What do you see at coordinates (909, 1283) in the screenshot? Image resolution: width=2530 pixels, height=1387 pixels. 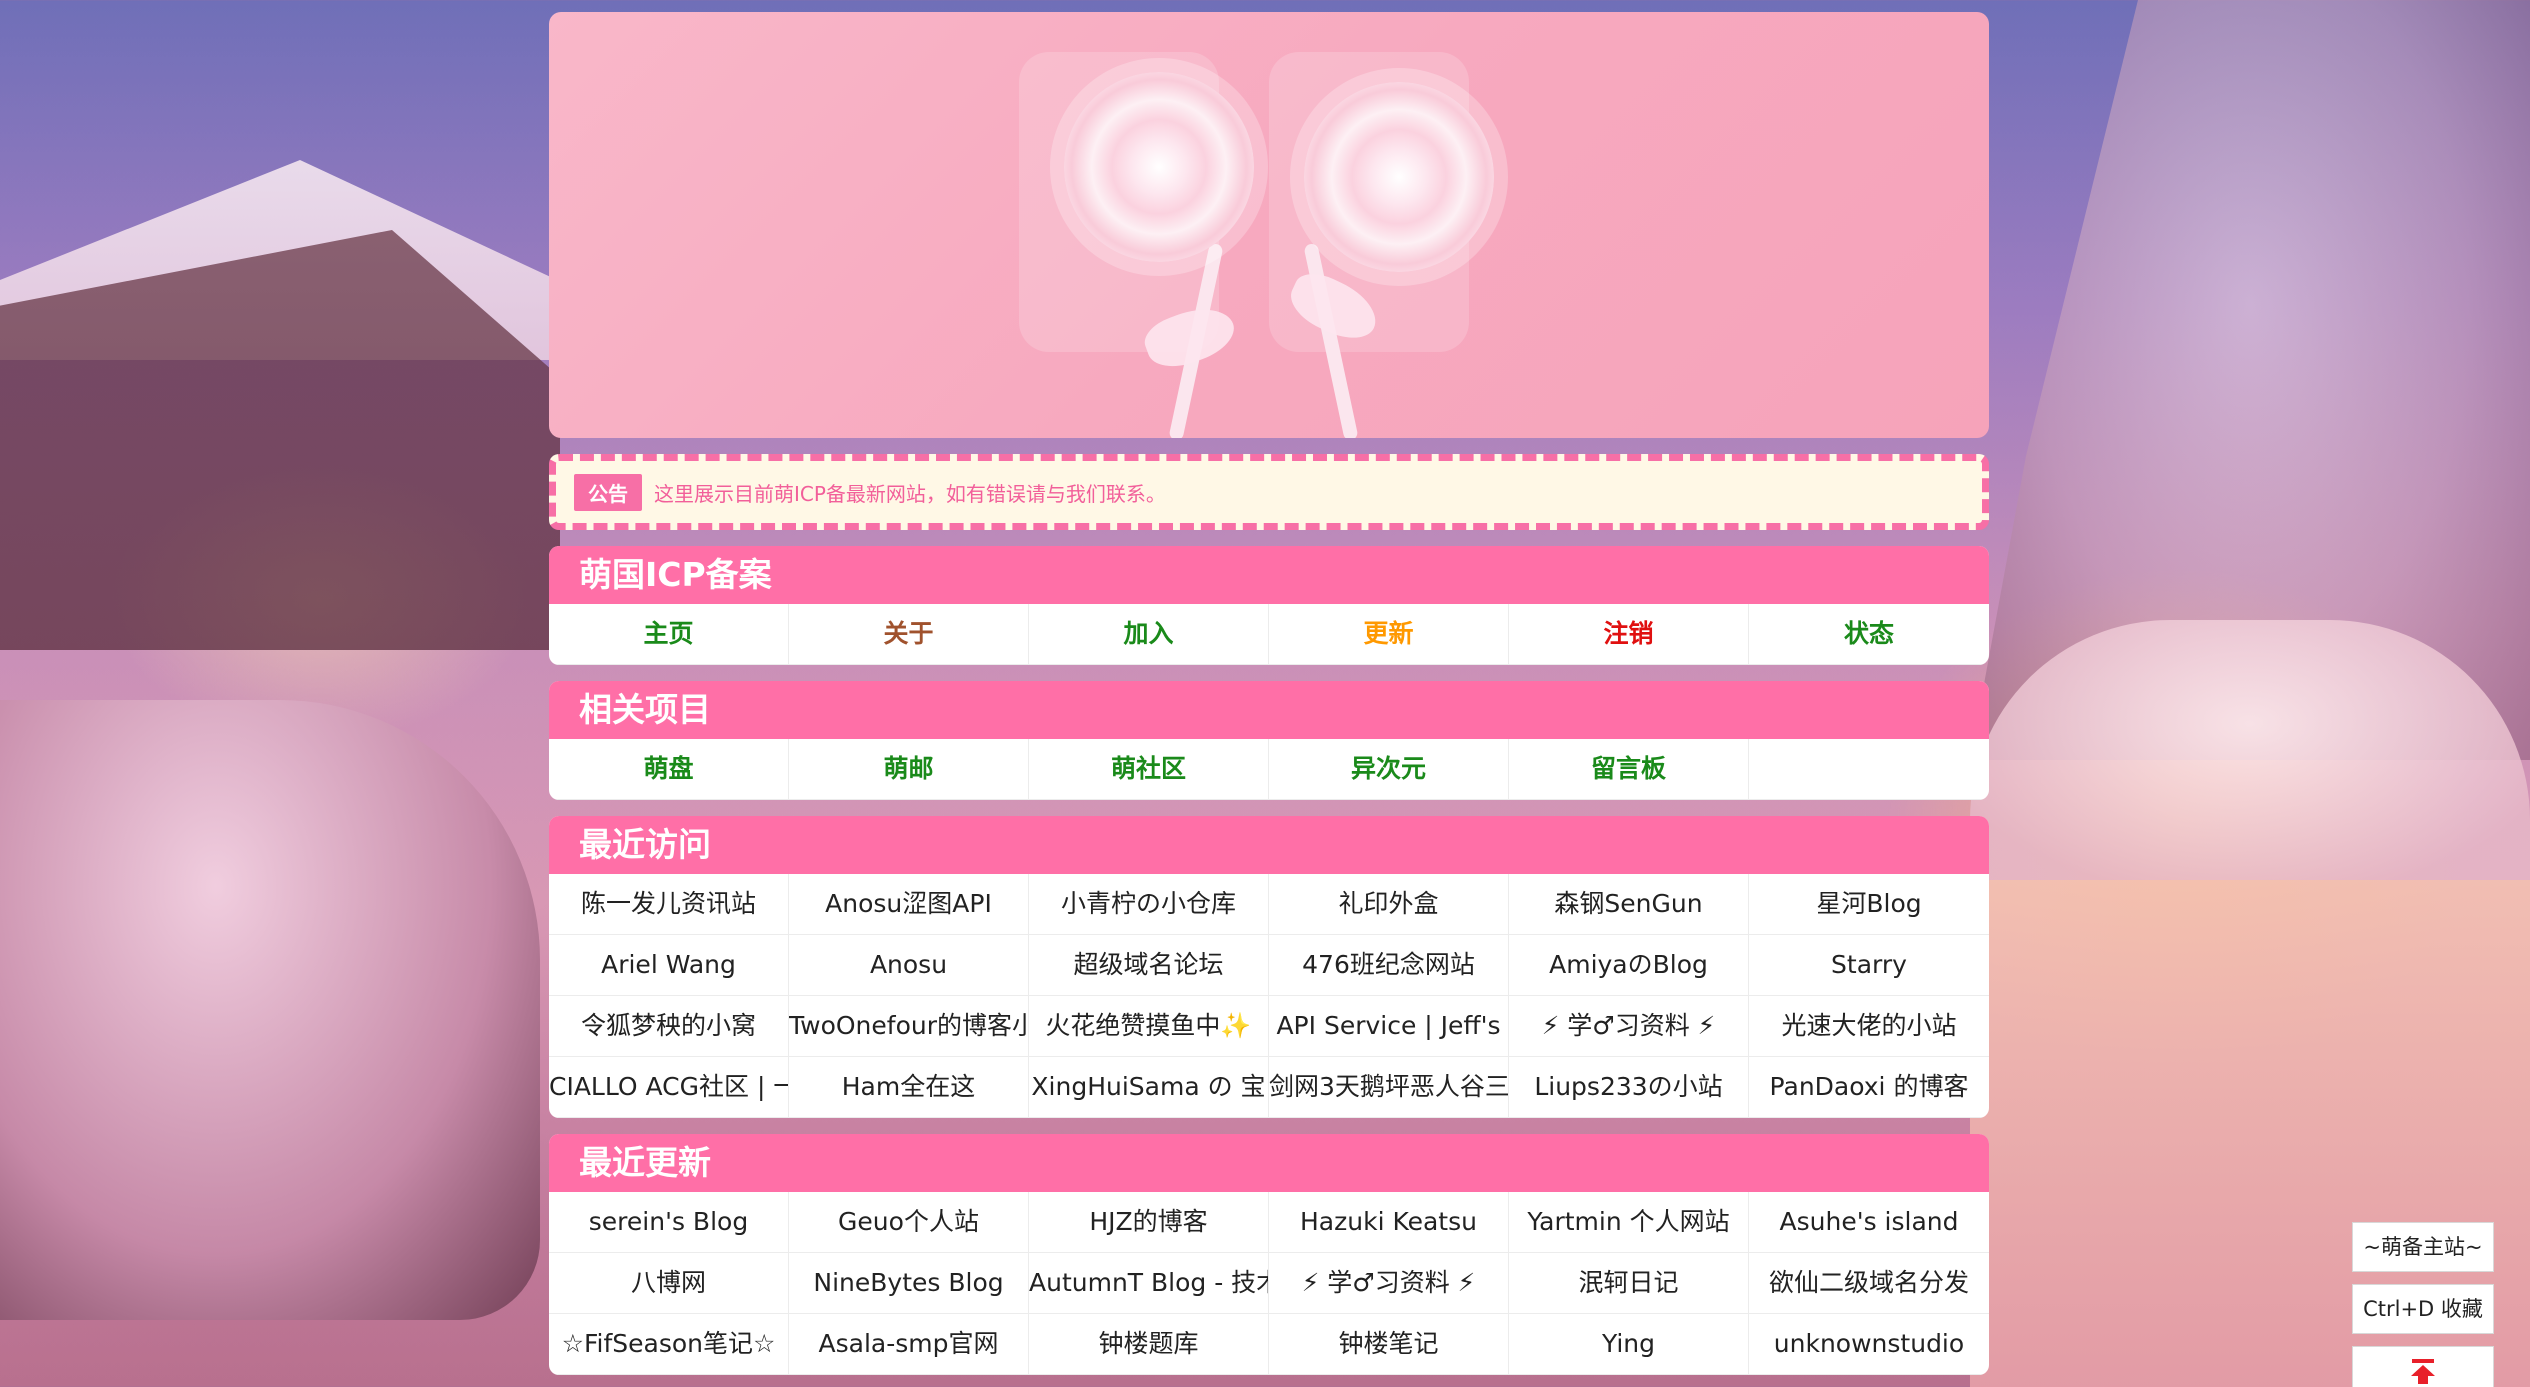 I see `recent-update-site-link: NineBytes Blog` at bounding box center [909, 1283].